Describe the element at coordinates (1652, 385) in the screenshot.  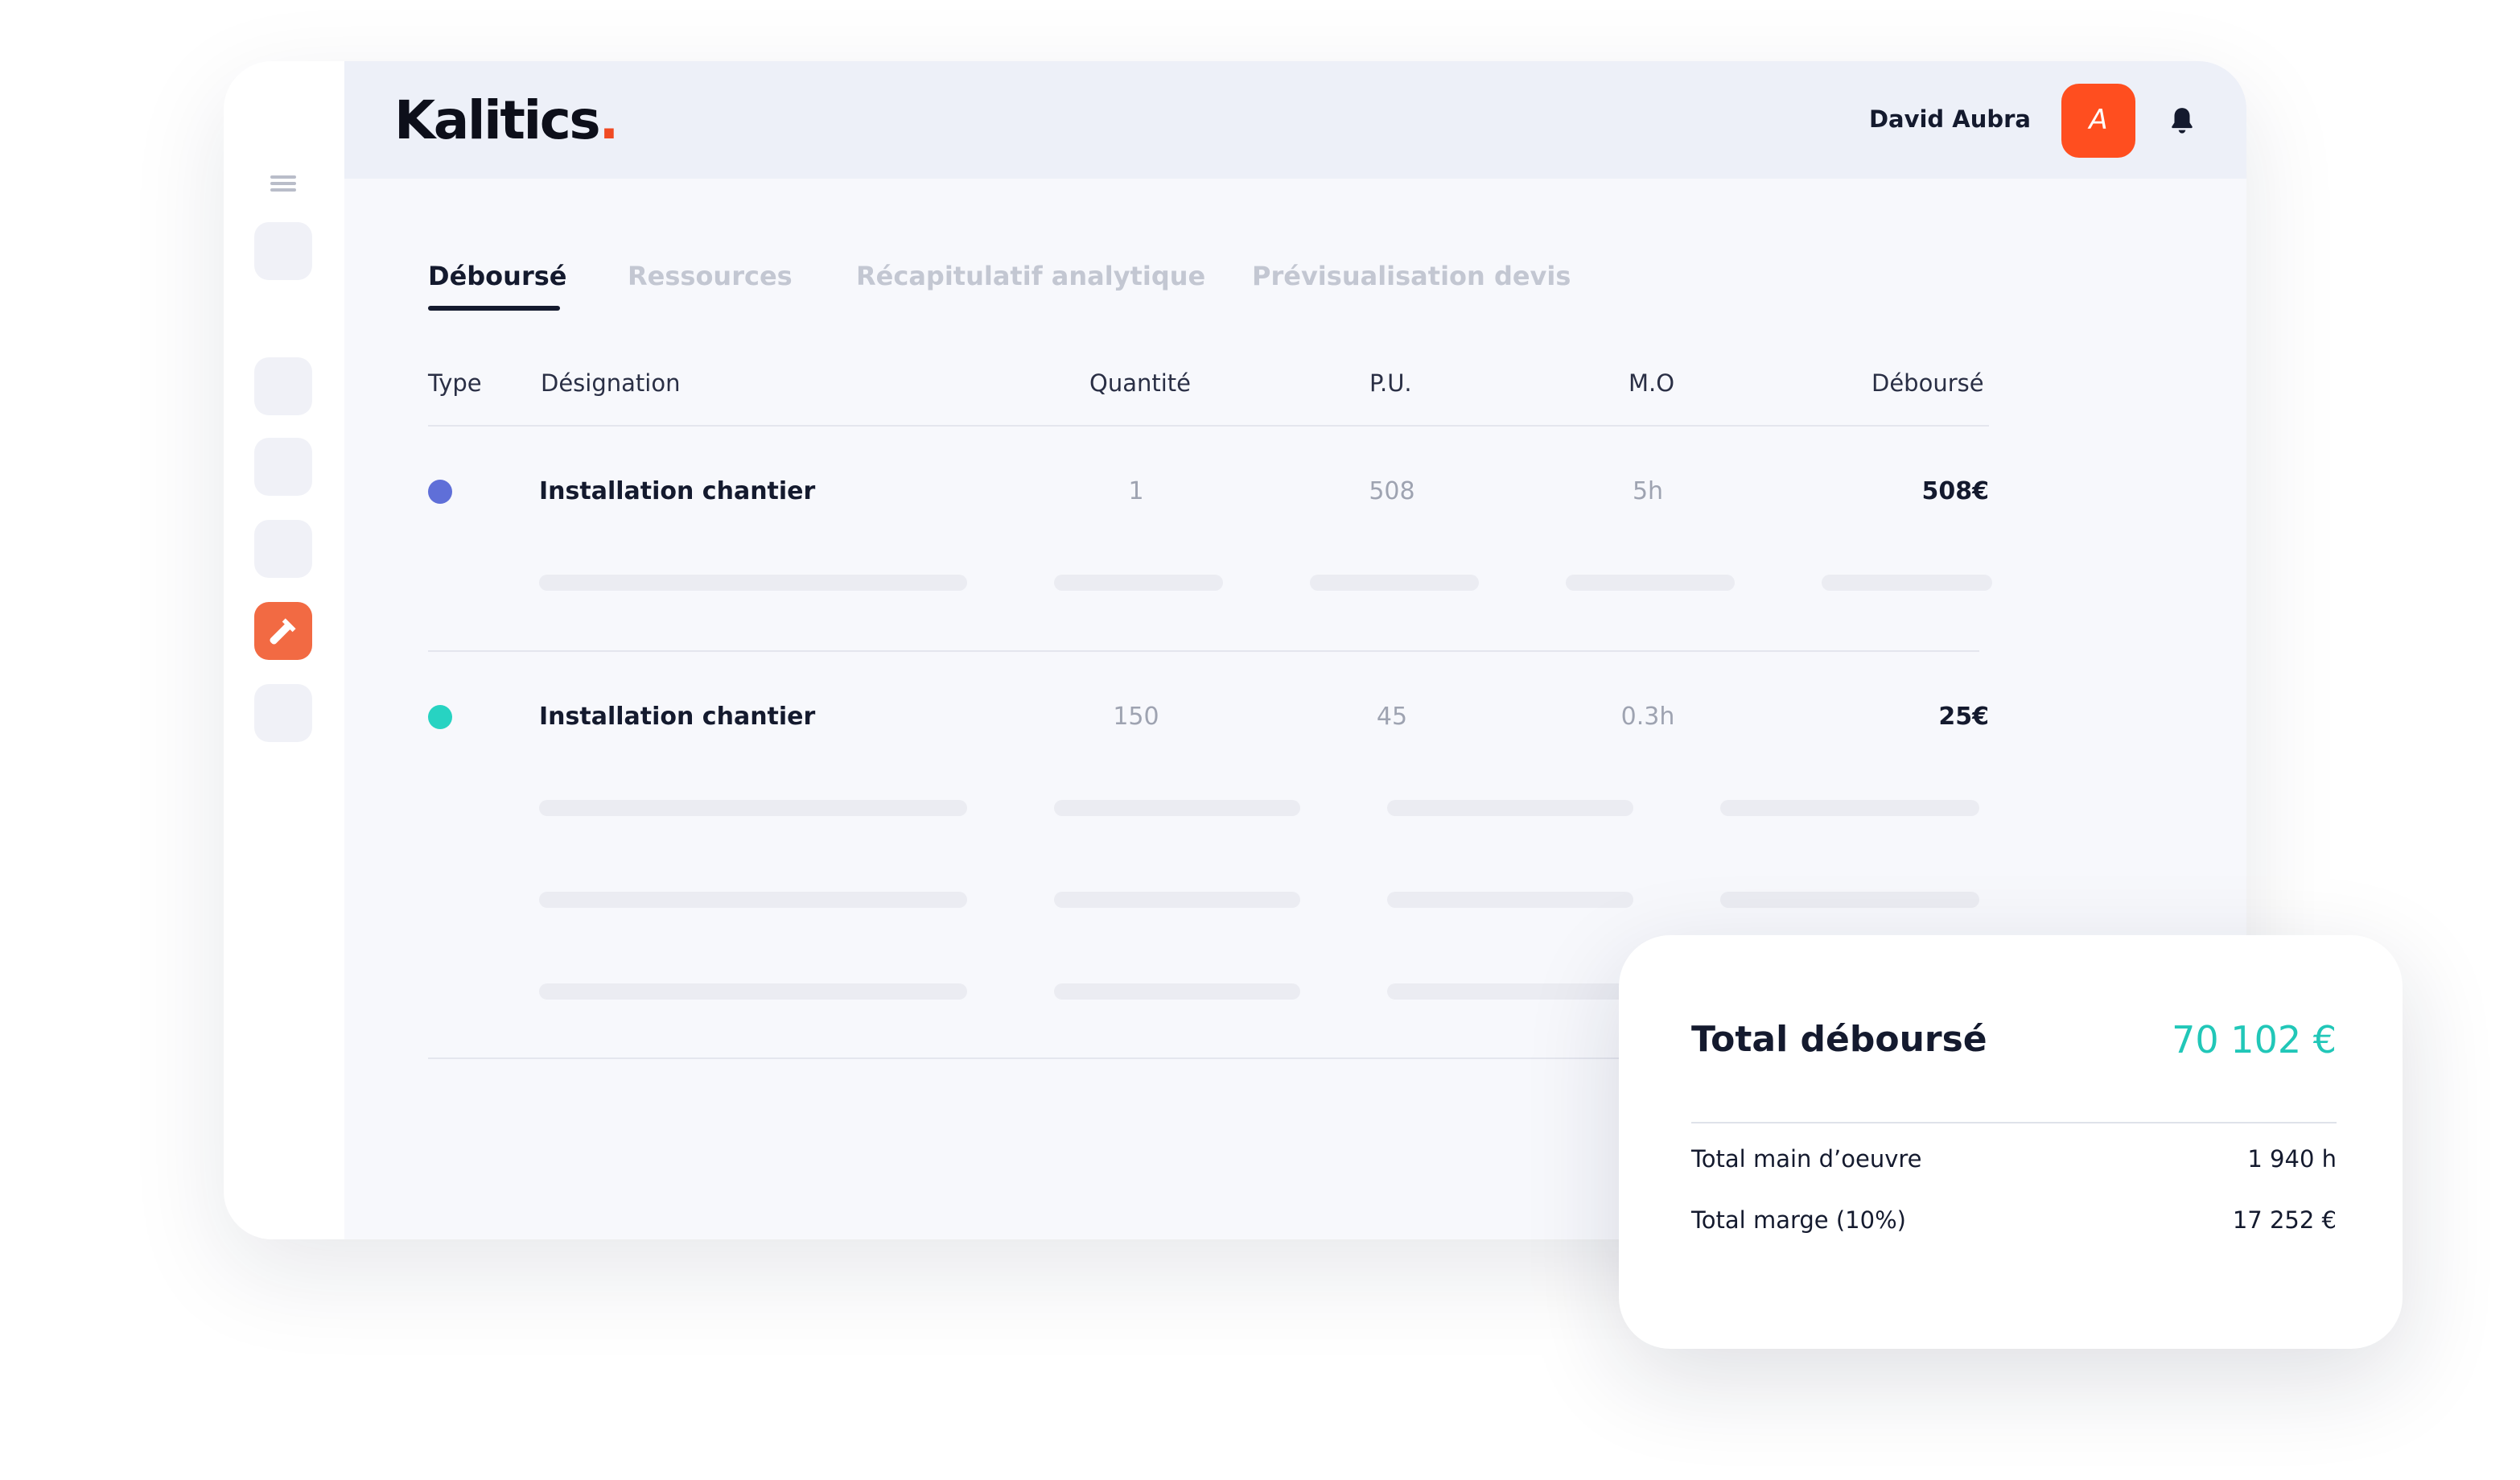
I see `column-header-mo: M.O` at that location.